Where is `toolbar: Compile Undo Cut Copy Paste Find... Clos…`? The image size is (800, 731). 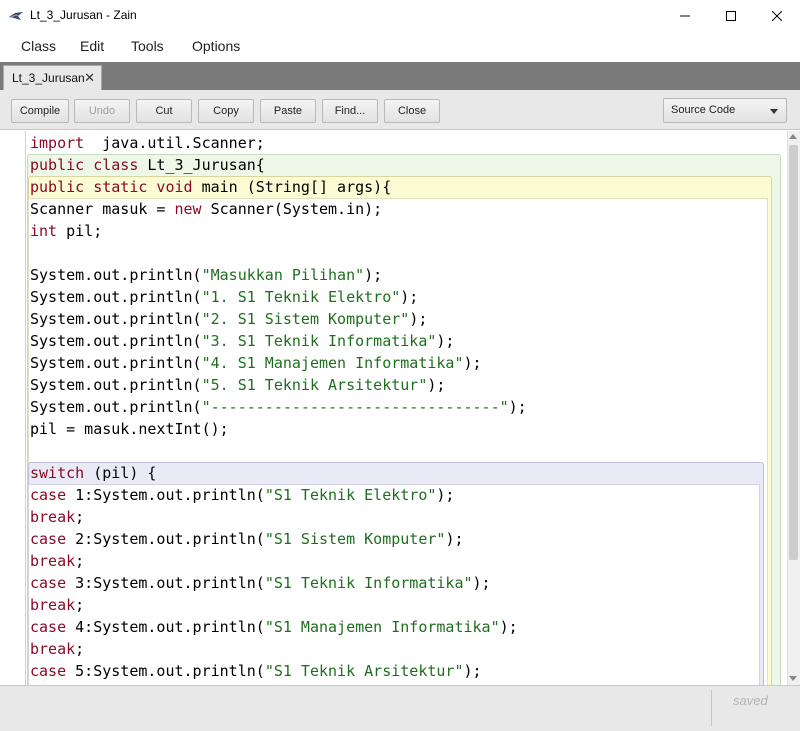 toolbar: Compile Undo Cut Copy Paste Find... Clos… is located at coordinates (400, 110).